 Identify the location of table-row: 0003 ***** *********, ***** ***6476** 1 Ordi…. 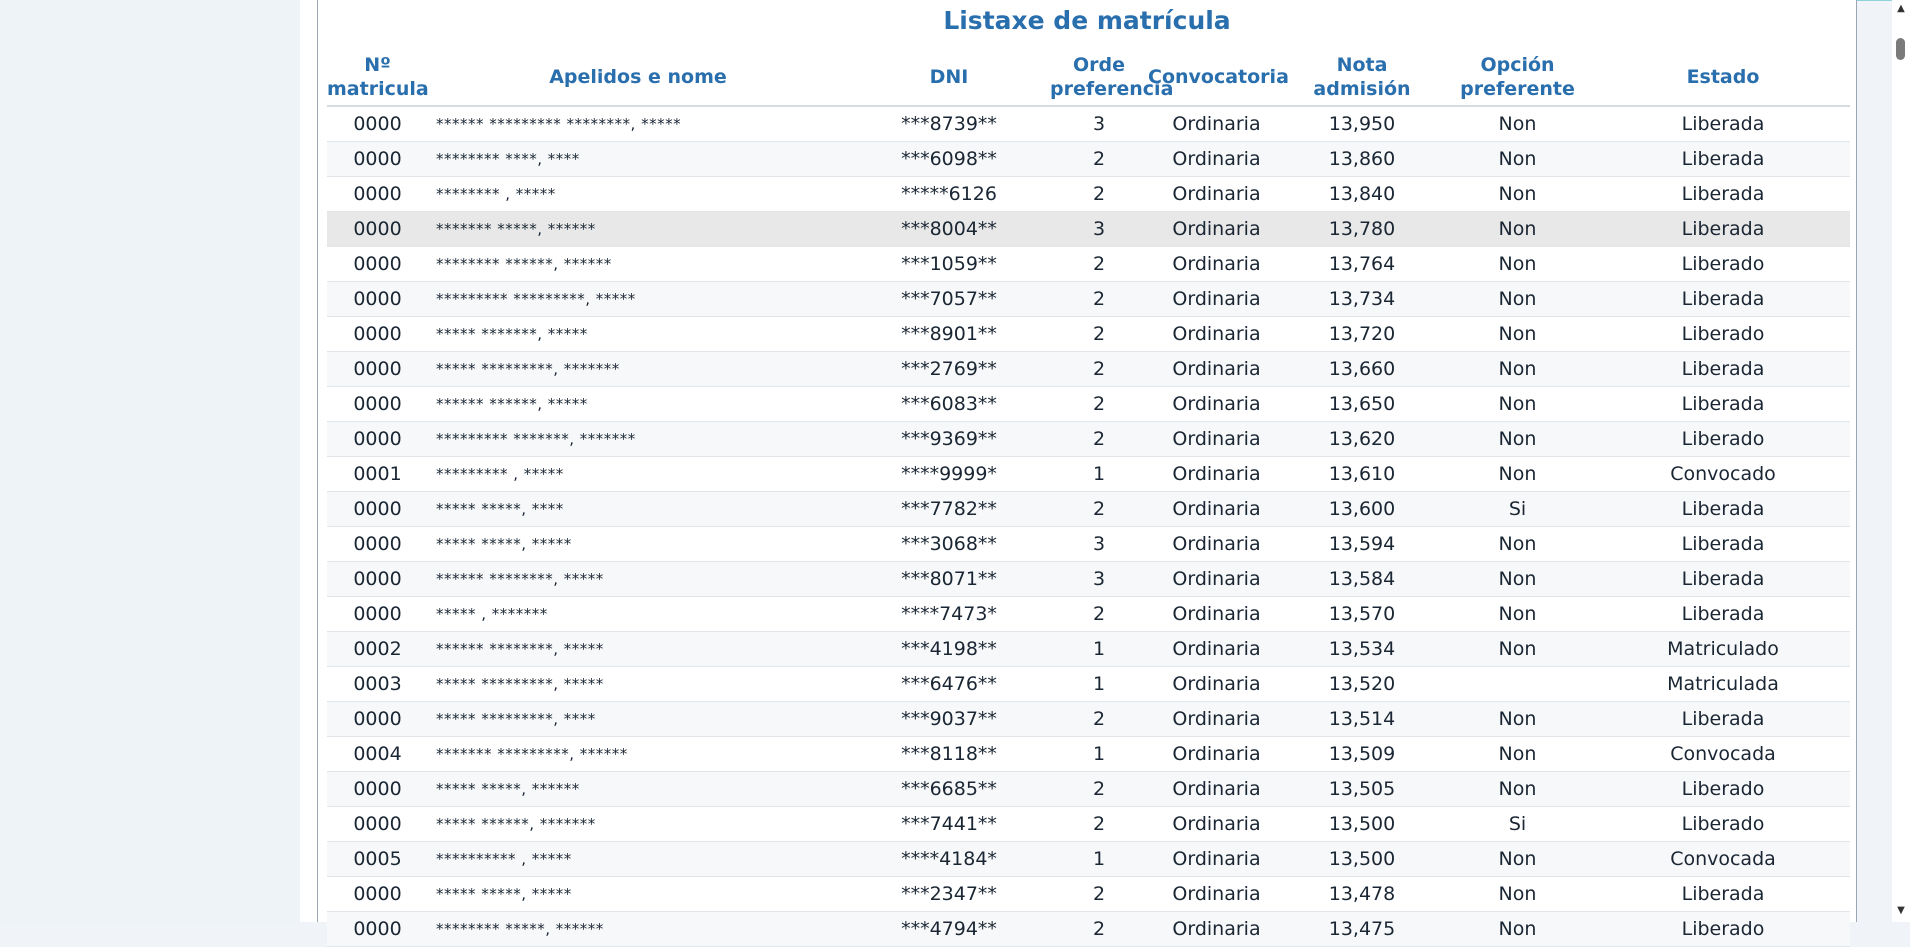
(1088, 684).